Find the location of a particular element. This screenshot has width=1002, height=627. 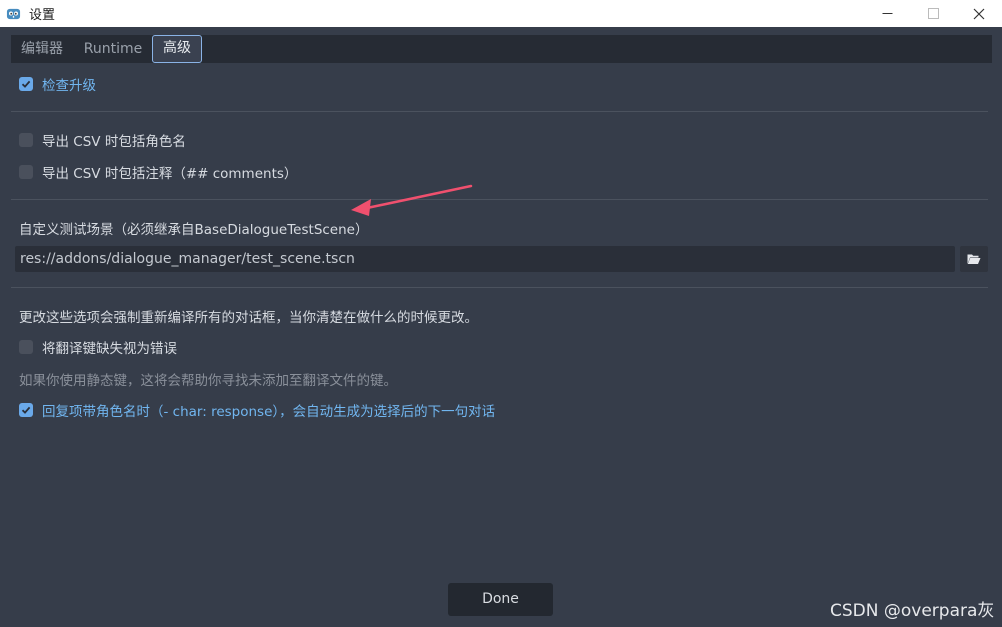

close-button is located at coordinates (979, 13).